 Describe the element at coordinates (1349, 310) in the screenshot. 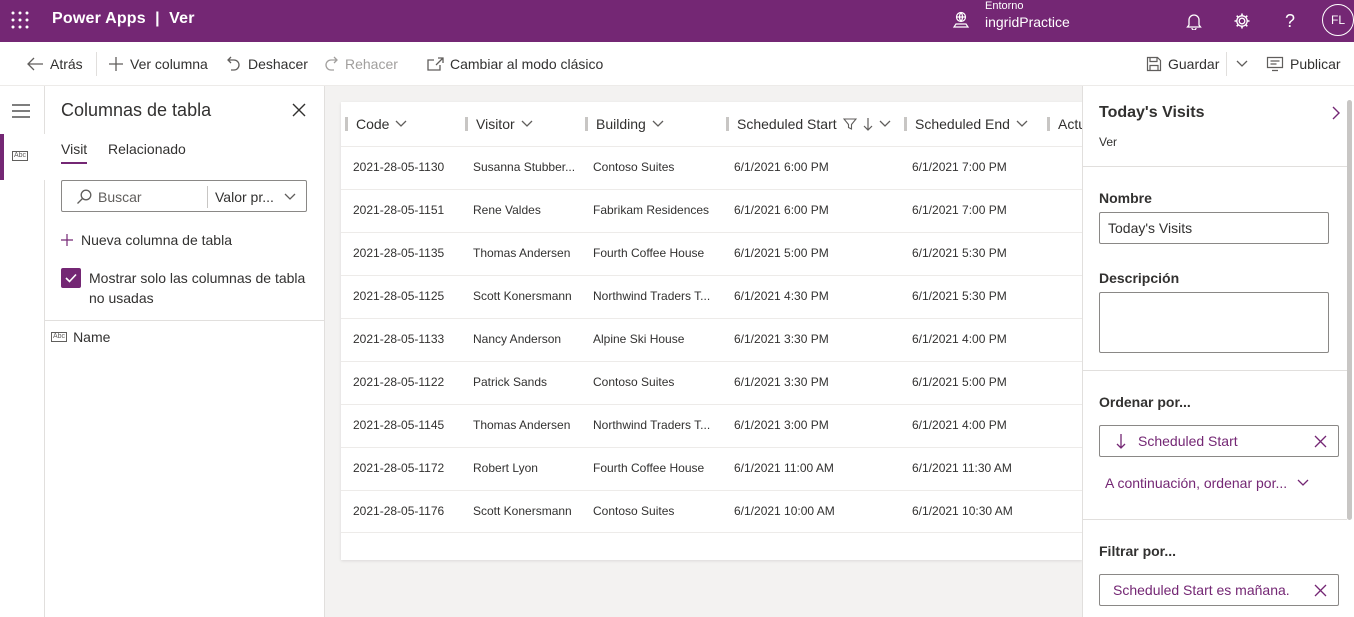

I see `properties-scrollbar` at that location.